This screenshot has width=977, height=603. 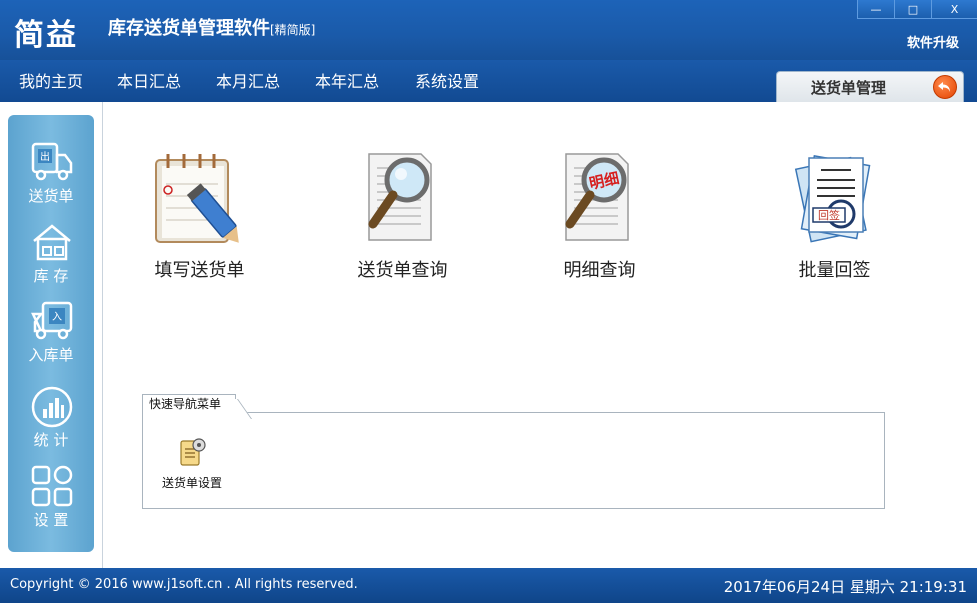 I want to click on stamp-document-text: 回签, so click(x=829, y=215).